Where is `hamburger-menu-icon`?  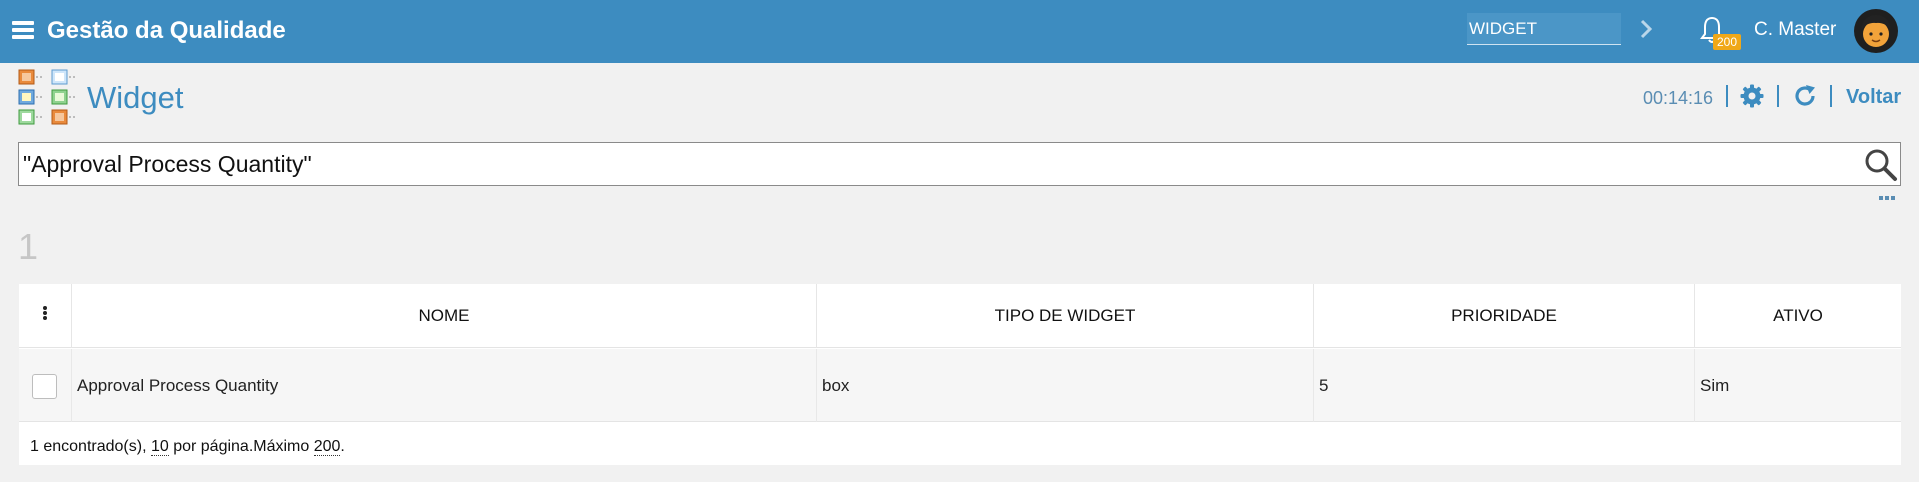
hamburger-menu-icon is located at coordinates (24, 30).